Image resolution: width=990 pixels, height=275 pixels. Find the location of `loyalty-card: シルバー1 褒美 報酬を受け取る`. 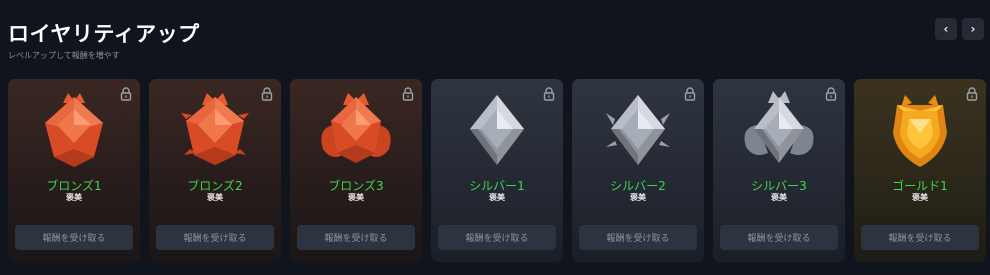

loyalty-card: シルバー1 褒美 報酬を受け取る is located at coordinates (497, 170).